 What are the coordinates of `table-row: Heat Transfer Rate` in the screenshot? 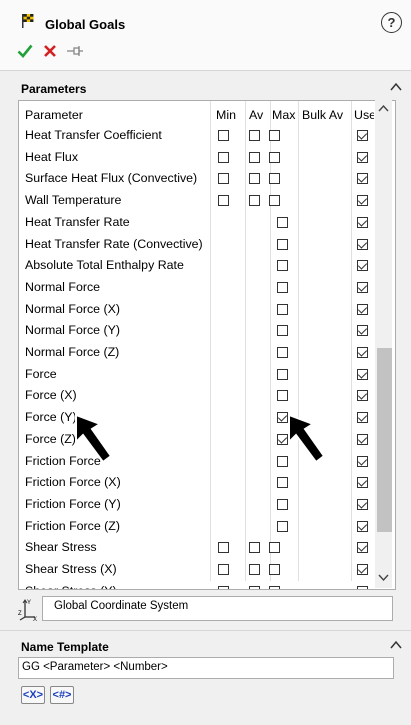 It's located at (197, 223).